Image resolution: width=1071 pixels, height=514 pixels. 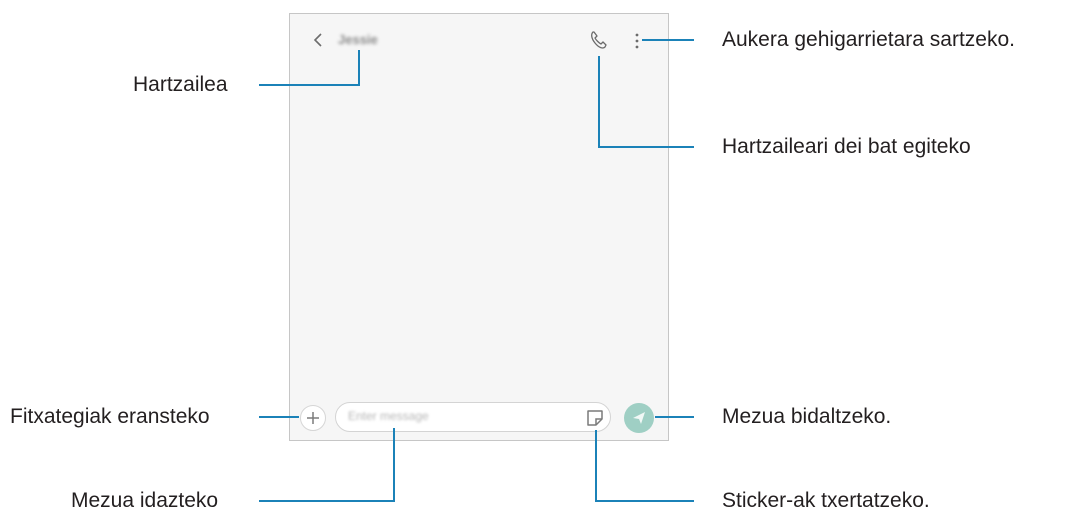 What do you see at coordinates (318, 40) in the screenshot?
I see `back-icon` at bounding box center [318, 40].